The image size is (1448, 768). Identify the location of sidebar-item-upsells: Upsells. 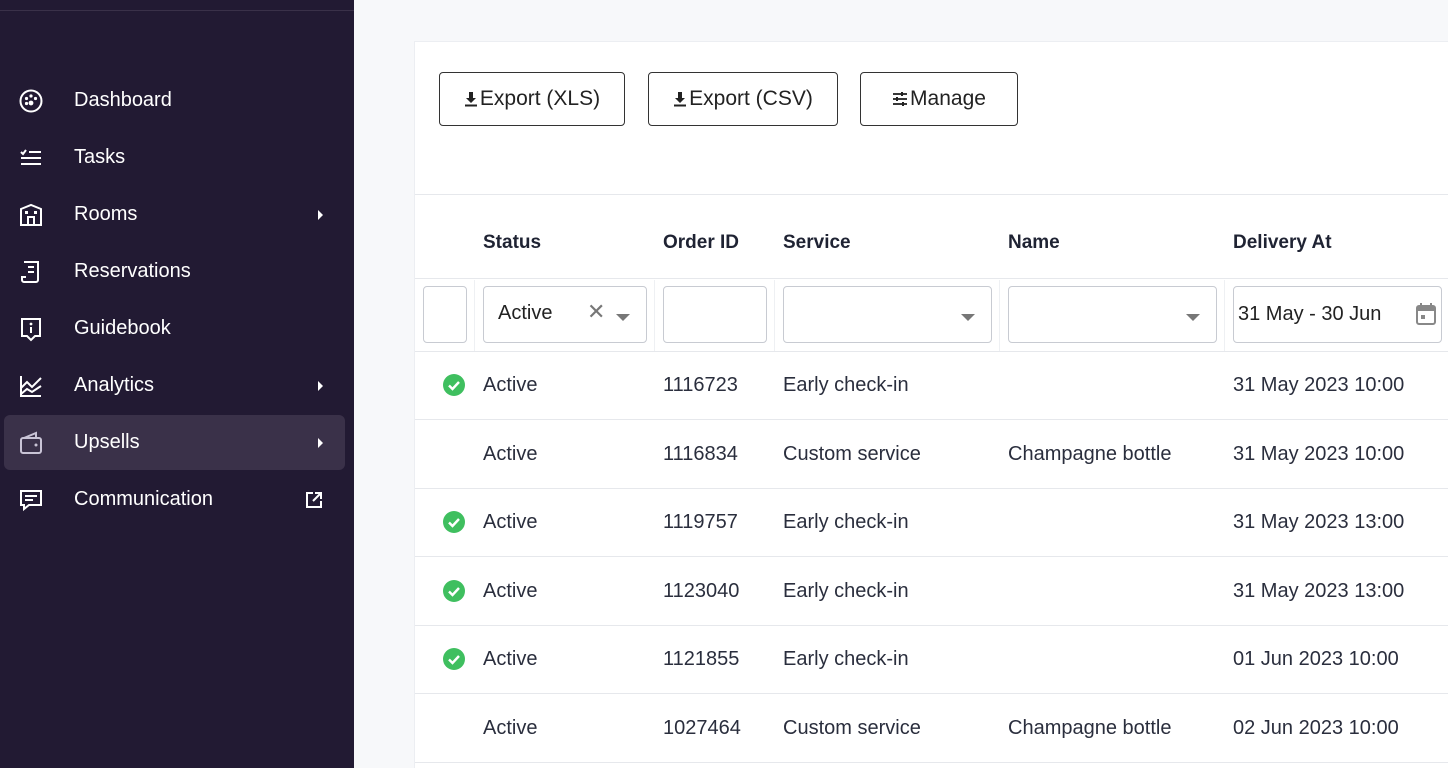
(174, 442).